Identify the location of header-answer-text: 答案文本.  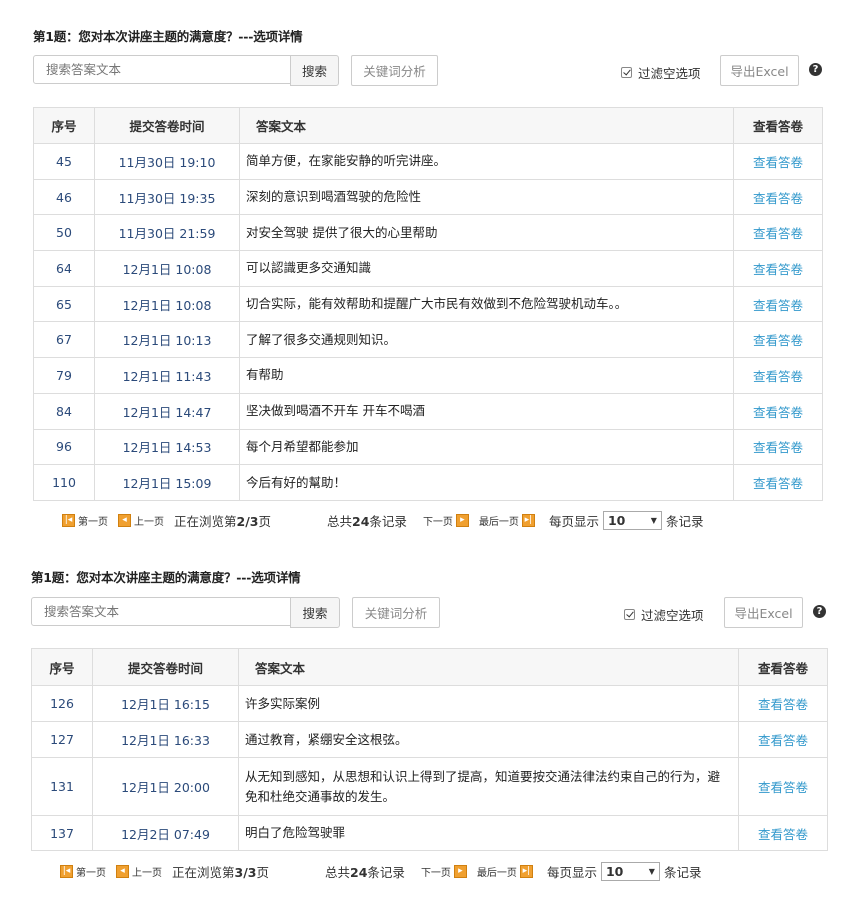
(488, 667).